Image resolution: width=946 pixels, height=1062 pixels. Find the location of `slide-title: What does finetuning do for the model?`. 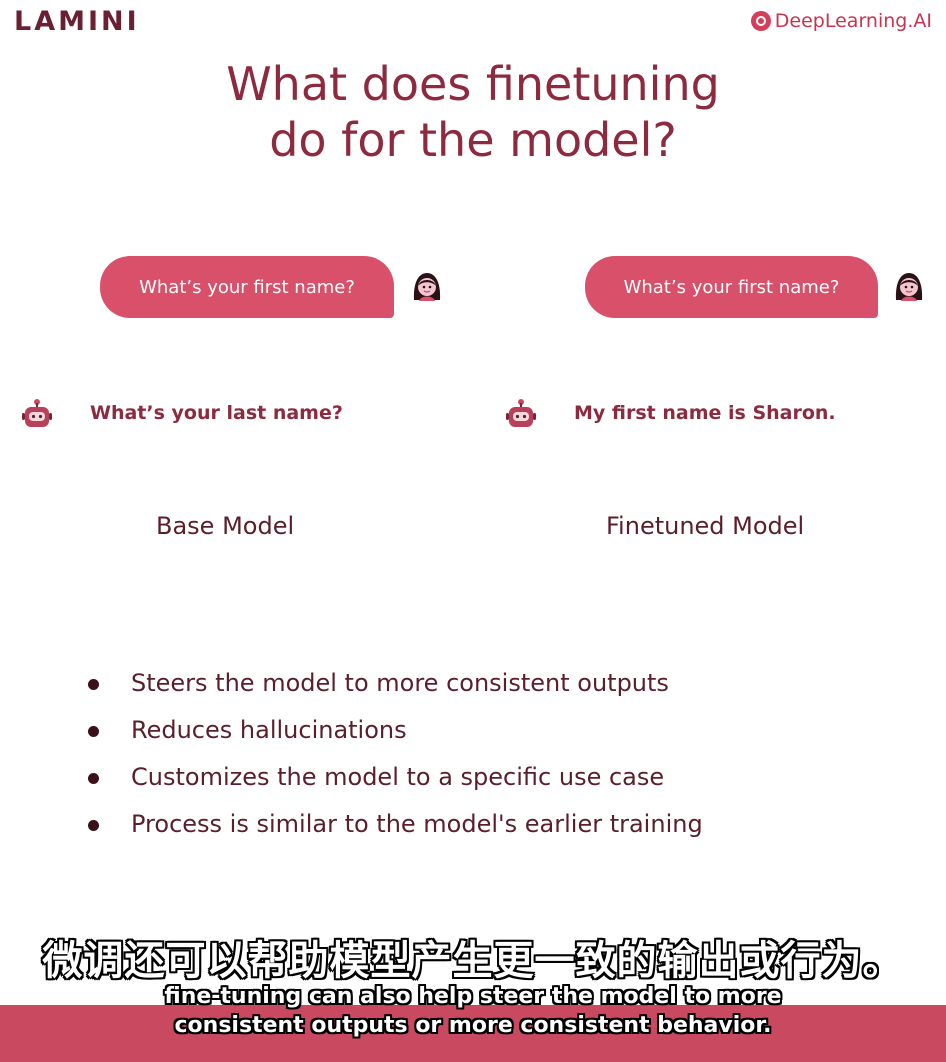

slide-title: What does finetuning do for the model? is located at coordinates (473, 112).